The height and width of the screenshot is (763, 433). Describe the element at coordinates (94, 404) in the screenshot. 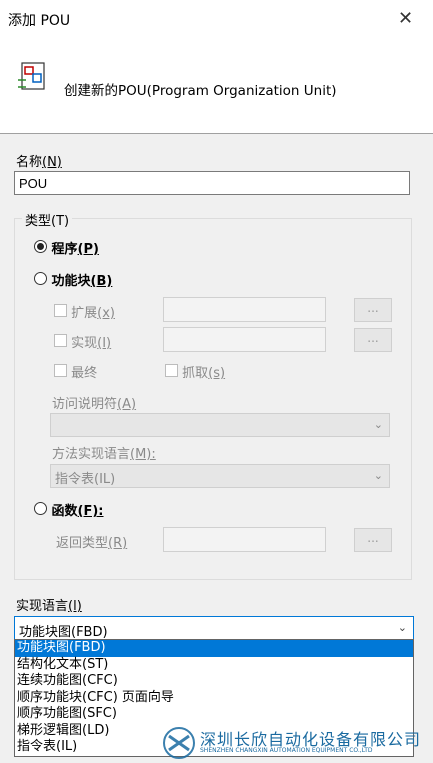

I see `access-spec-label: 访问说明符(A)` at that location.